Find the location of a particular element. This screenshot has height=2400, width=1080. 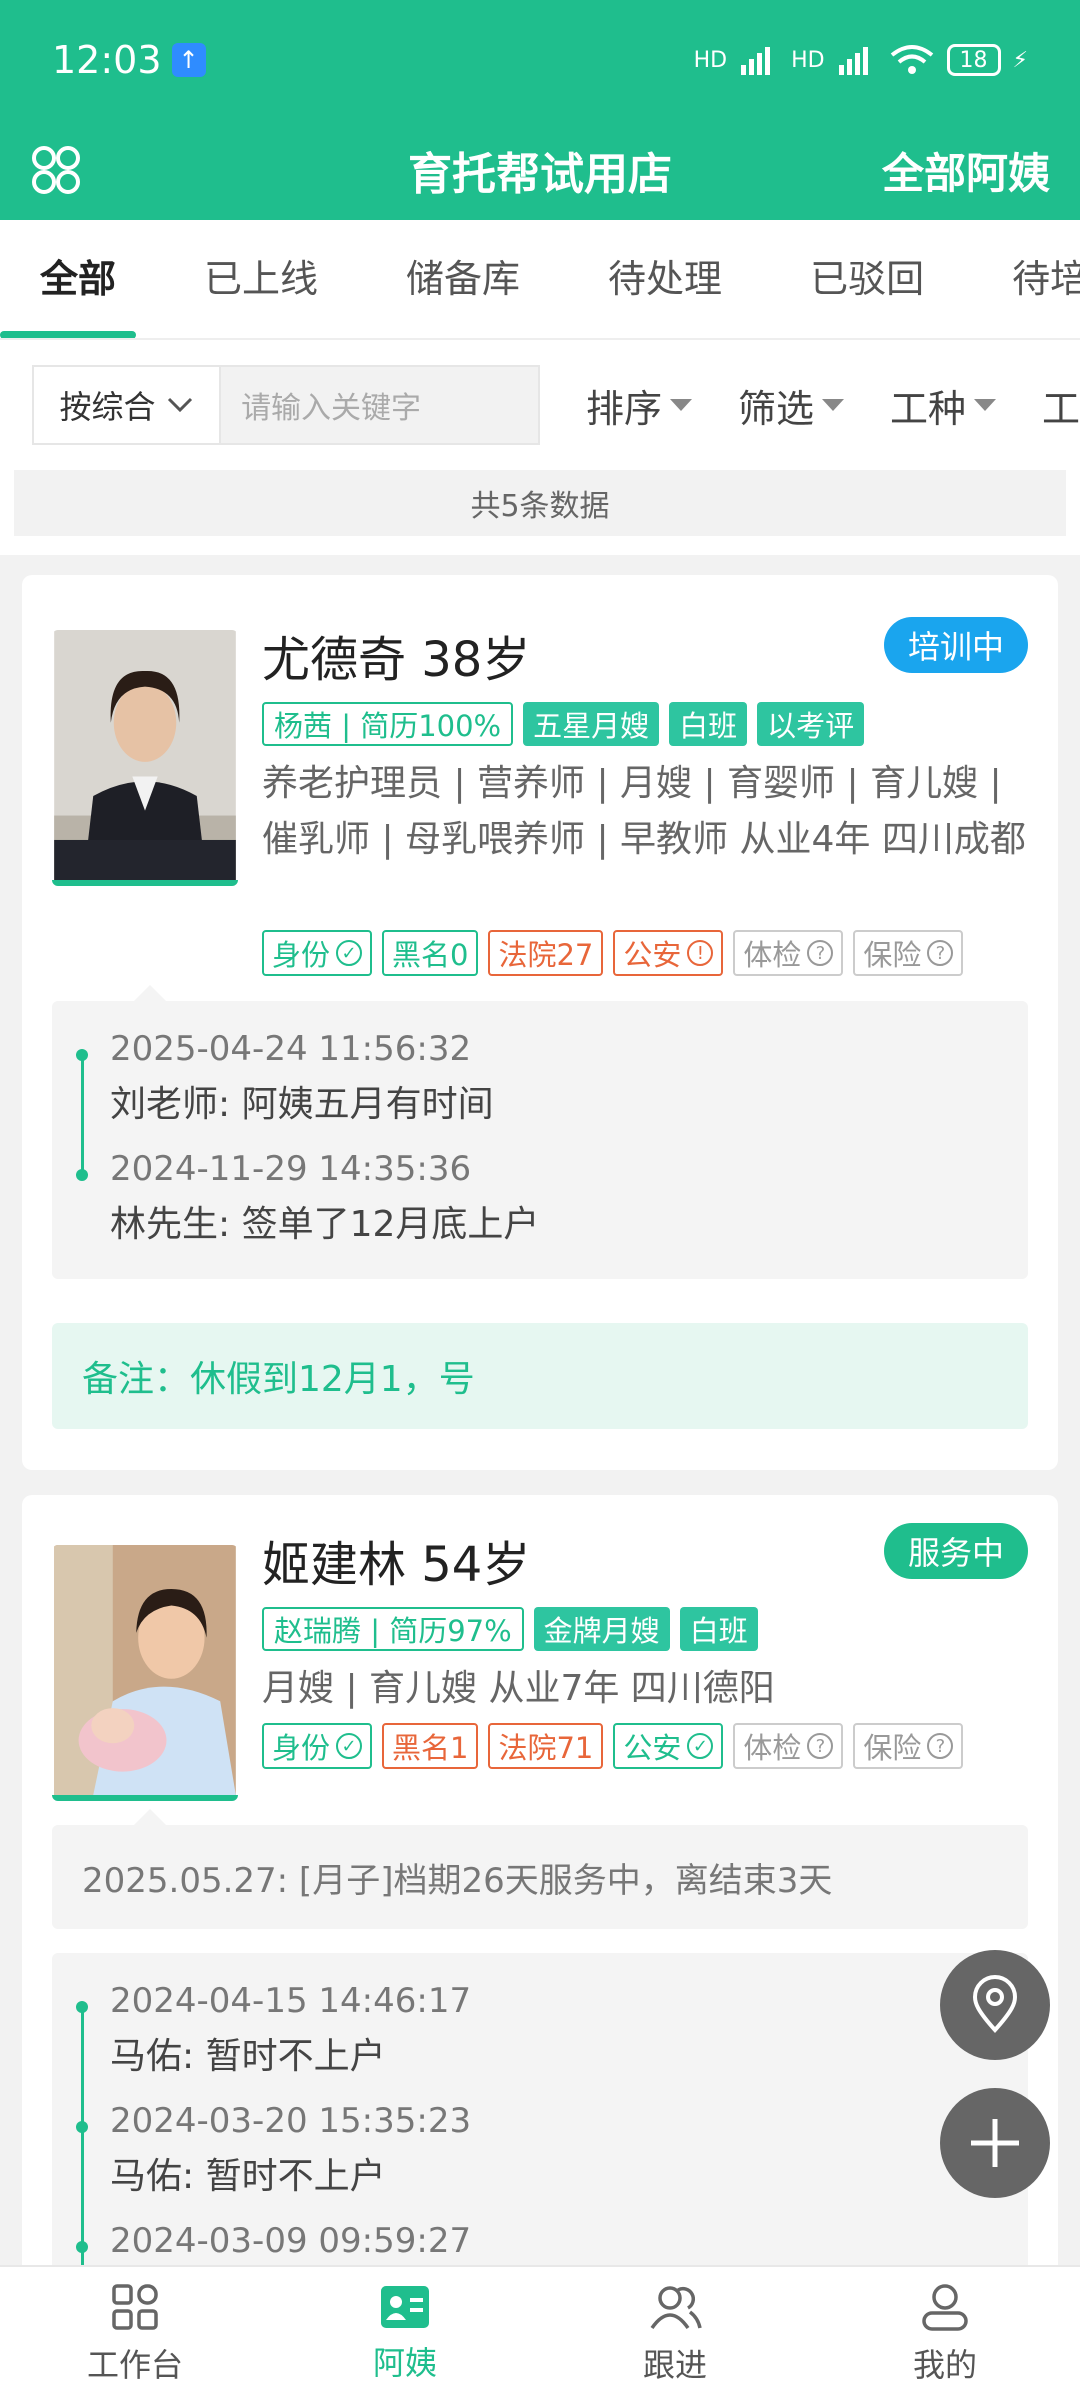

nav-workbench: 工作台 is located at coordinates (135, 2333).